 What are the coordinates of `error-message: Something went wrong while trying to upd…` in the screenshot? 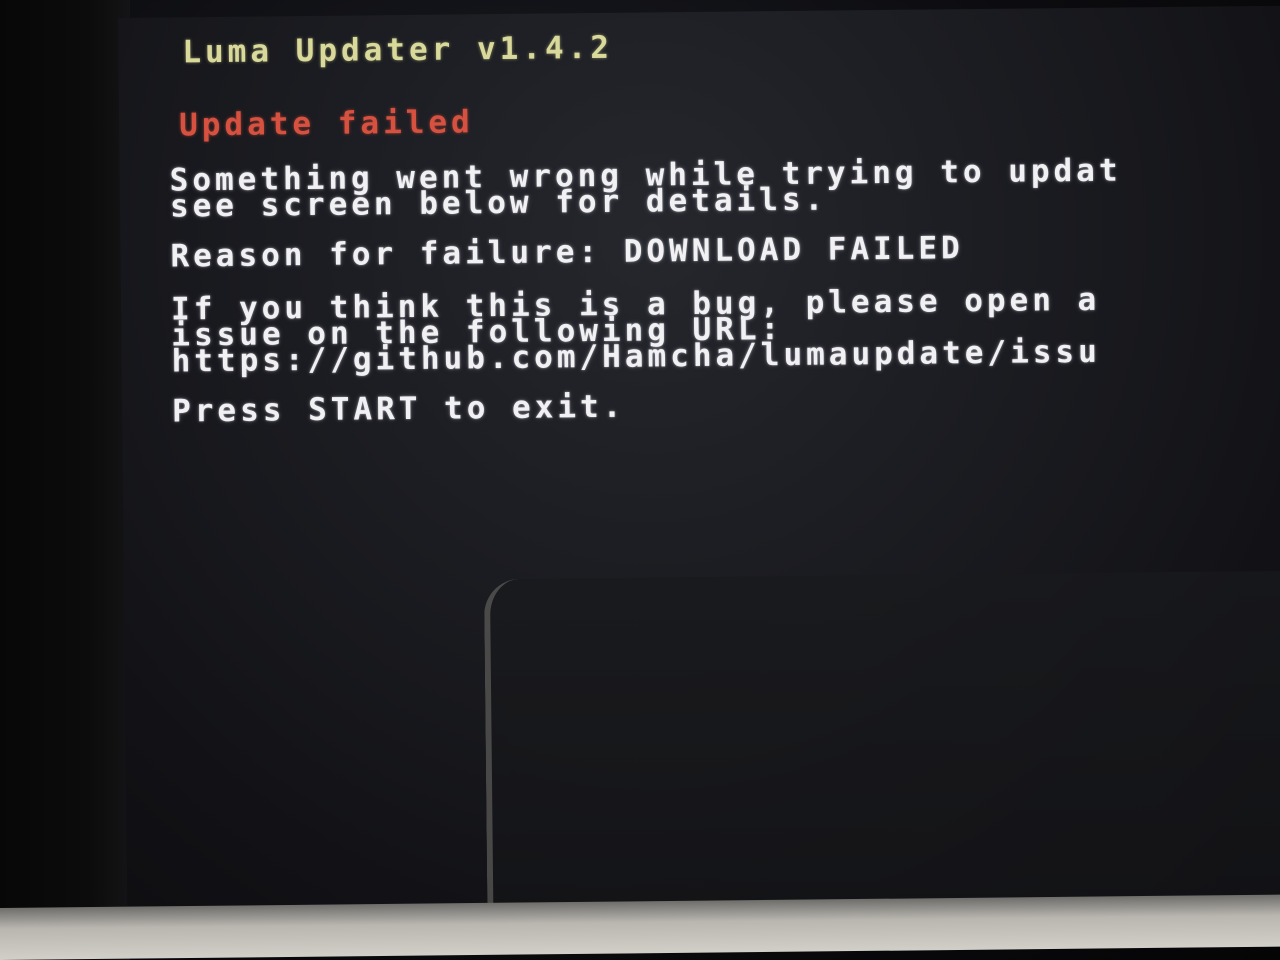 It's located at (646, 189).